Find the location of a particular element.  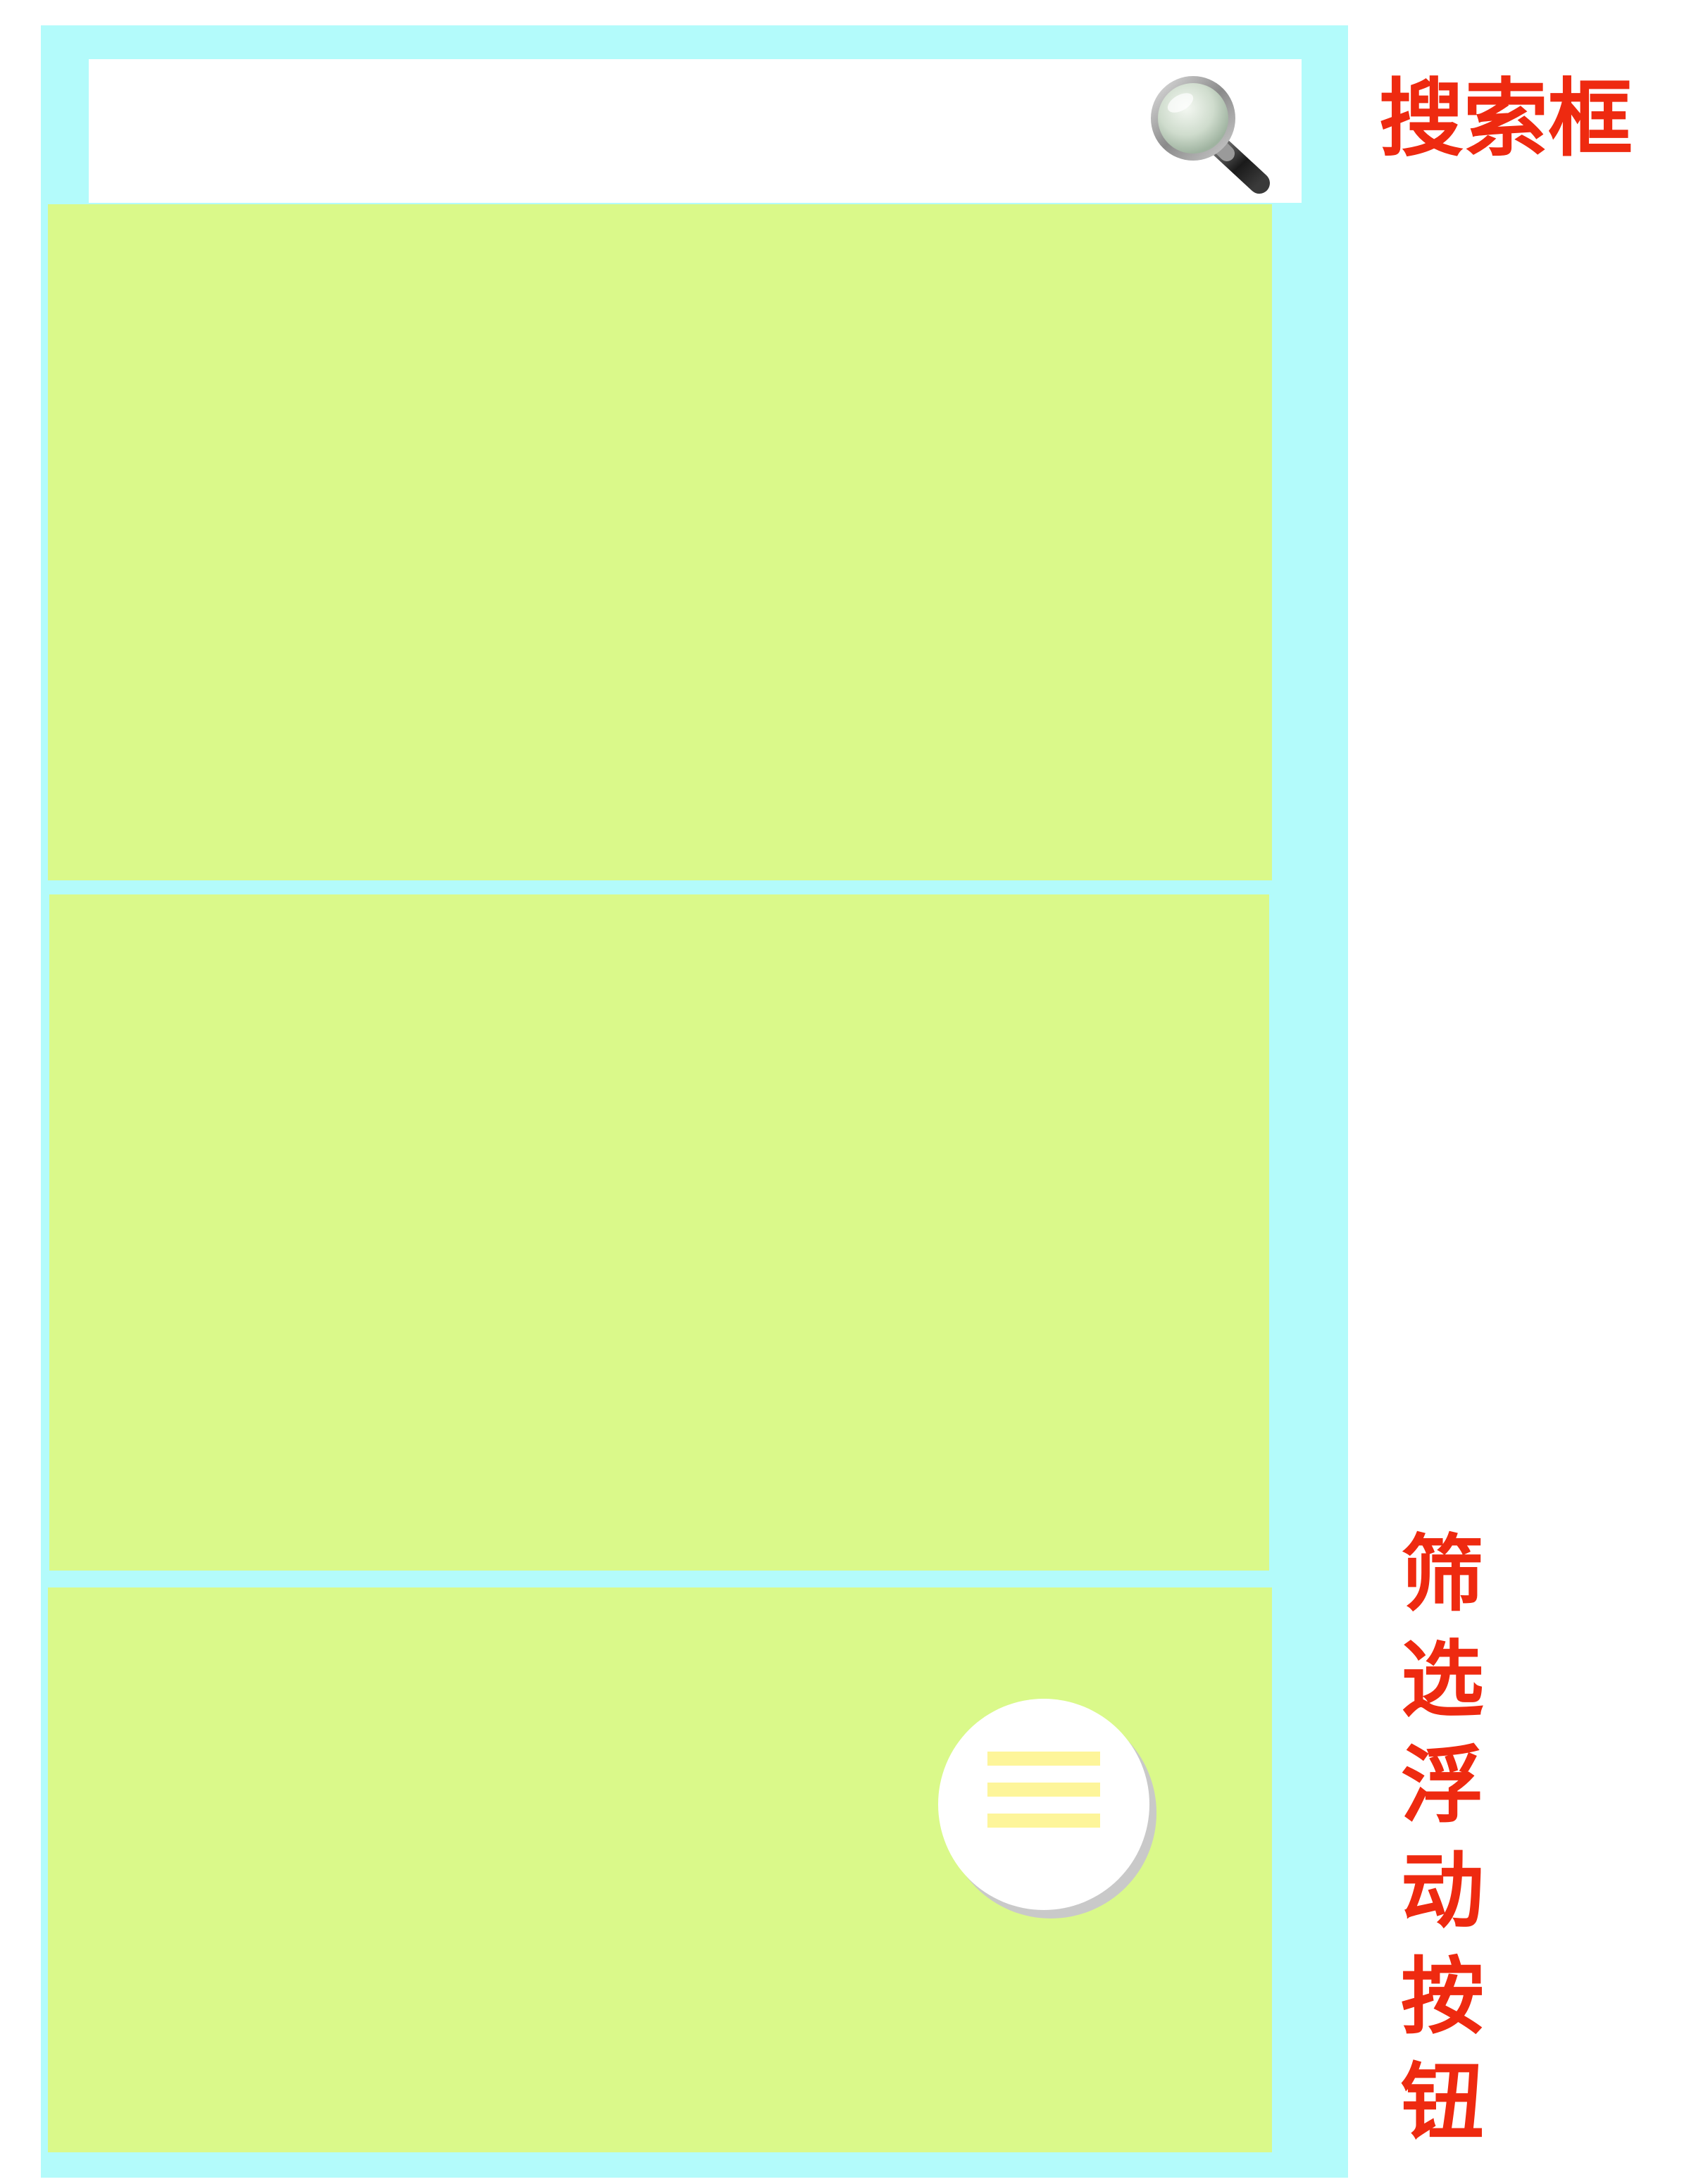

search-box-annotation: 搜索框 is located at coordinates (1506, 119).